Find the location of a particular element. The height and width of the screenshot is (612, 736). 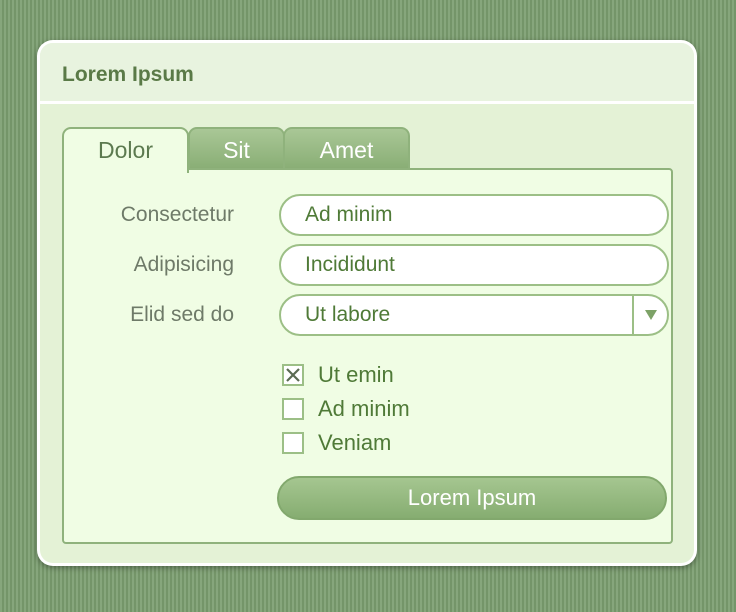

x-mark-icon is located at coordinates (293, 375).